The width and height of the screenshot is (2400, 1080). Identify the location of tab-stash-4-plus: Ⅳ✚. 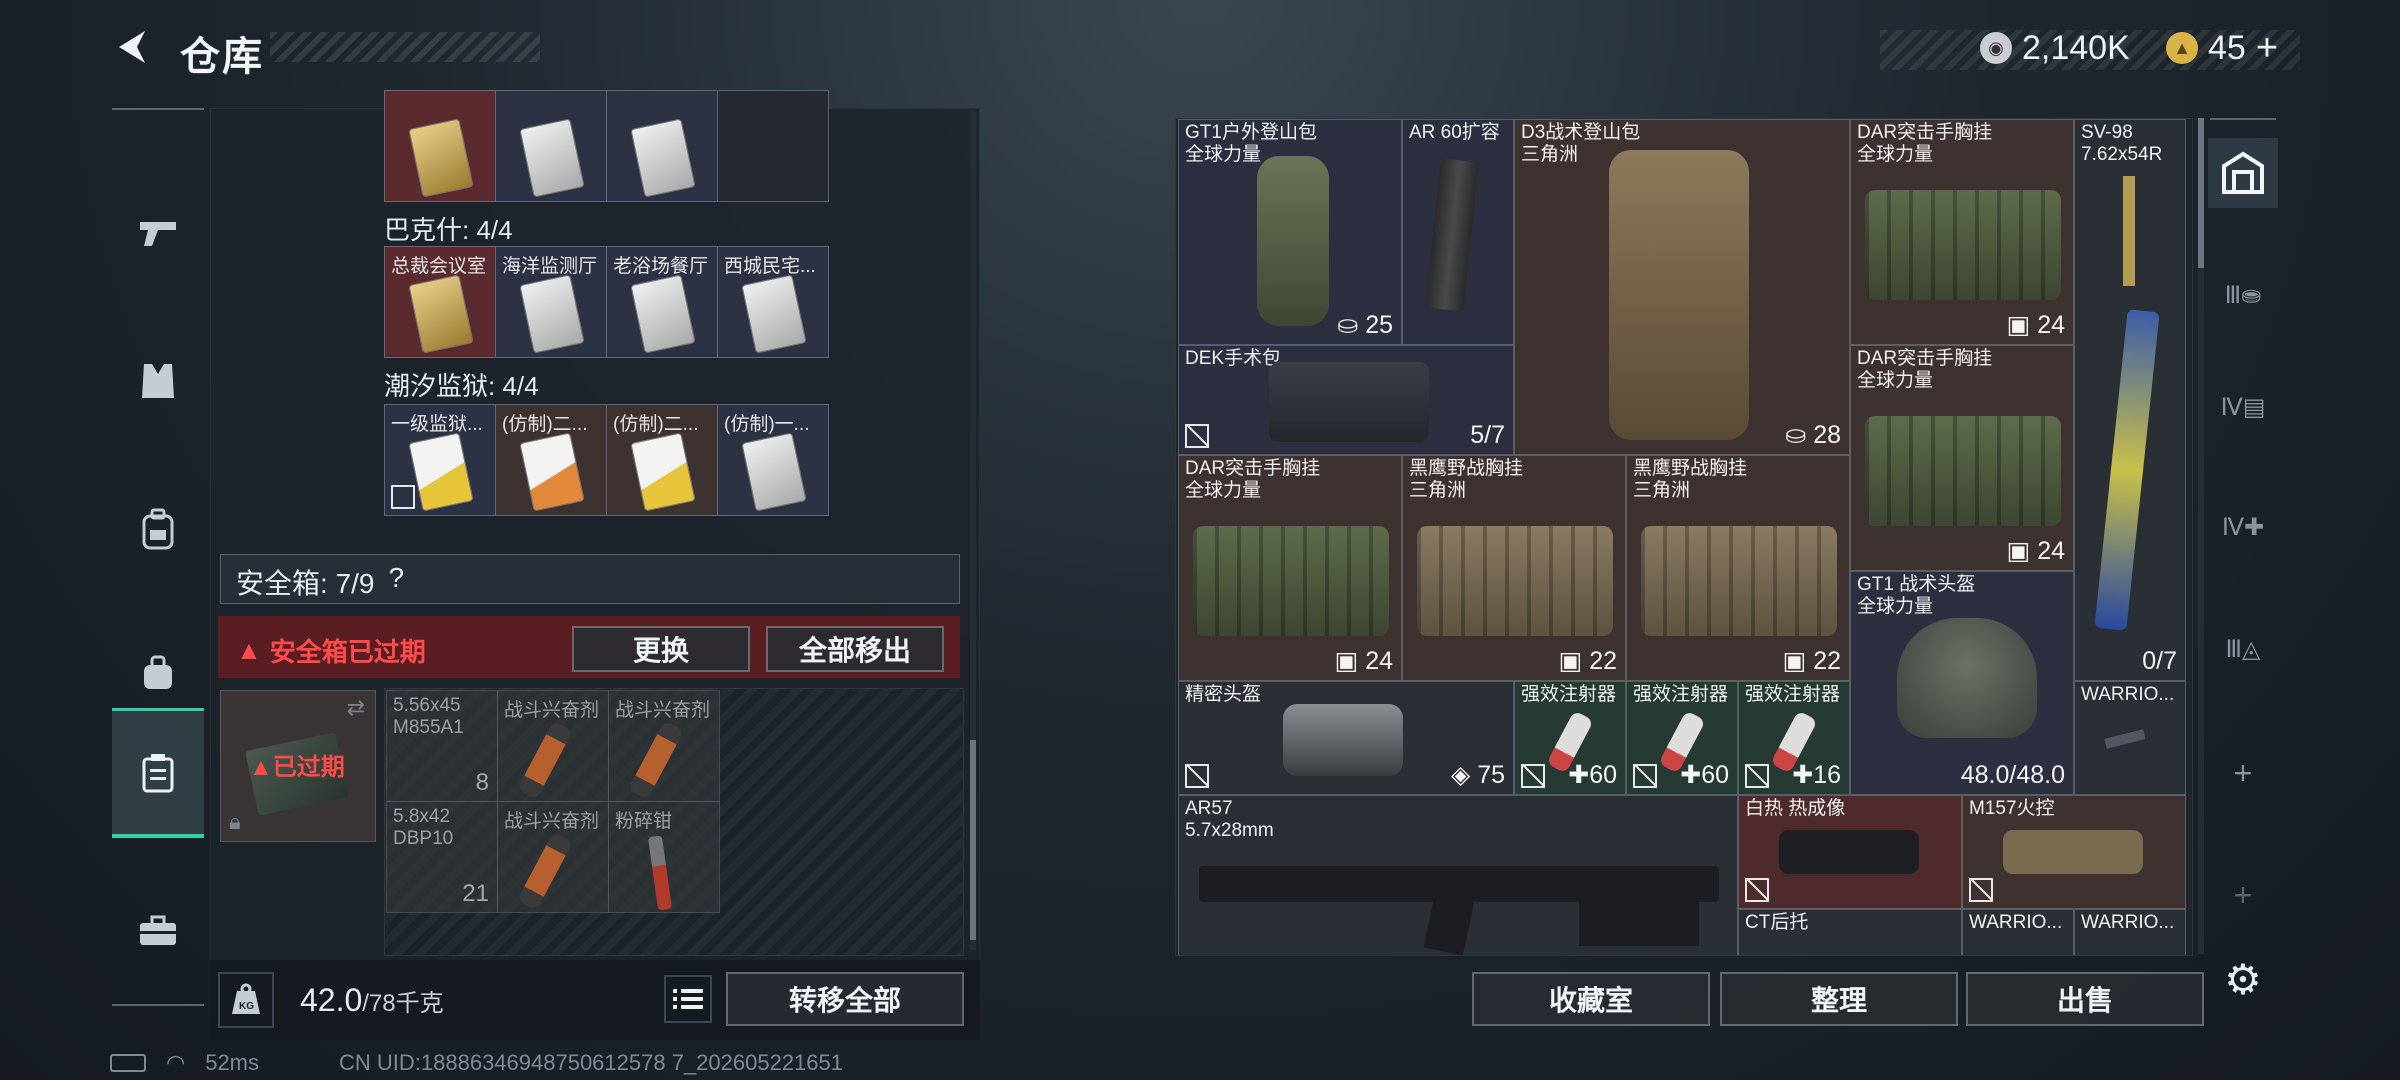
(2243, 527).